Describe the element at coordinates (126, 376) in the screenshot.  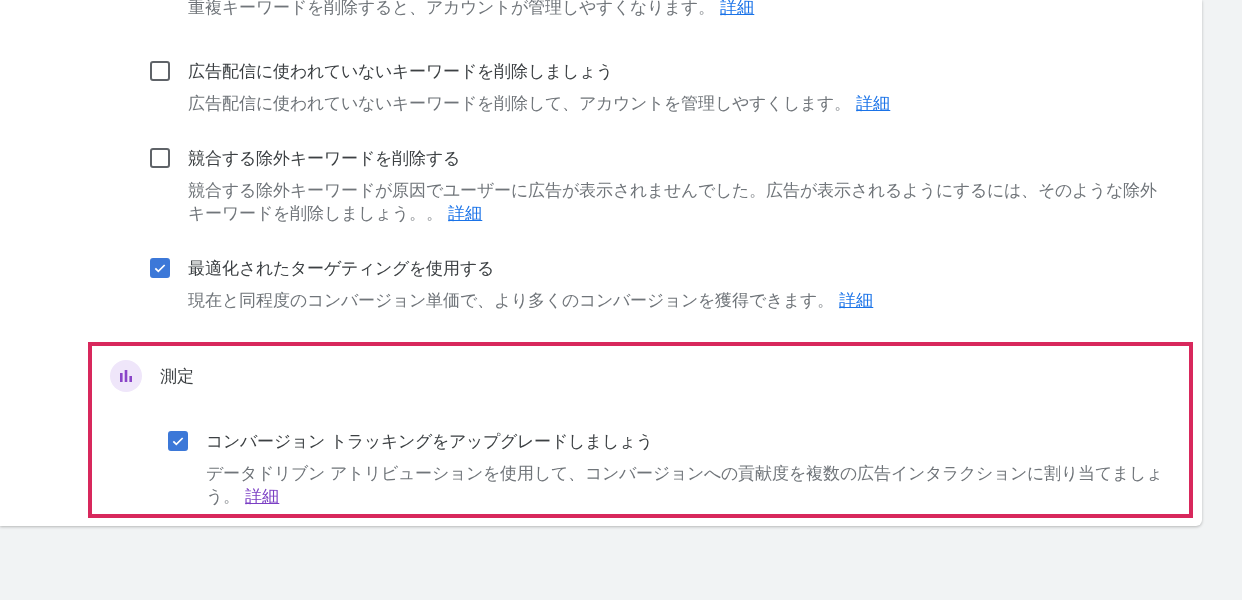
I see `bar-chart-icon` at that location.